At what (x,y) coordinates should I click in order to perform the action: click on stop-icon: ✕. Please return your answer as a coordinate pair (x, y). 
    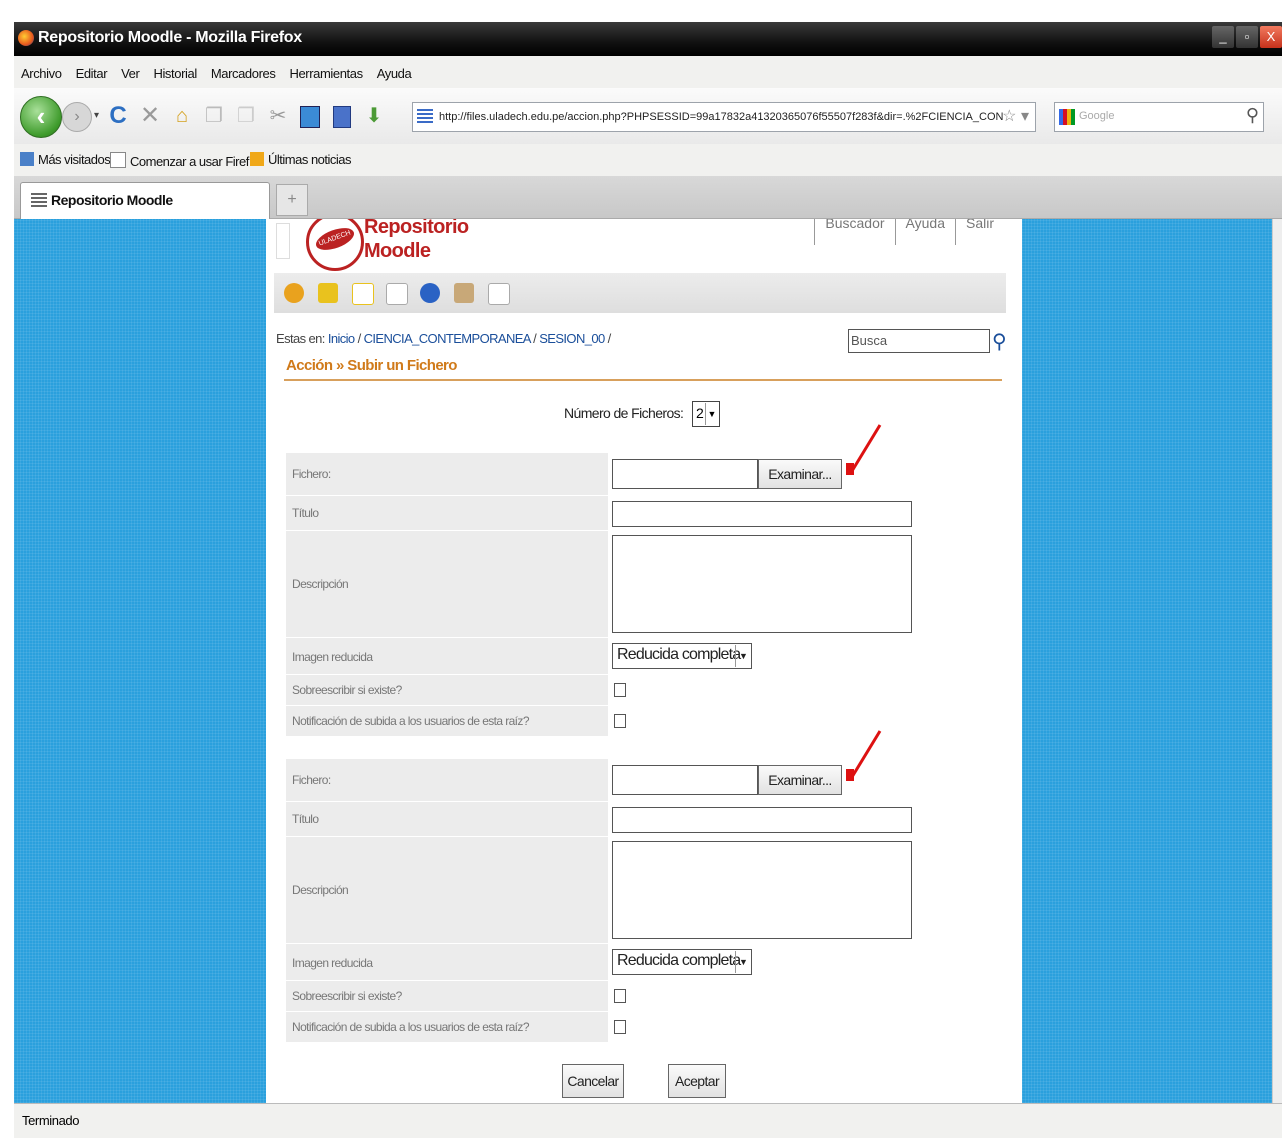
    Looking at the image, I should click on (150, 116).